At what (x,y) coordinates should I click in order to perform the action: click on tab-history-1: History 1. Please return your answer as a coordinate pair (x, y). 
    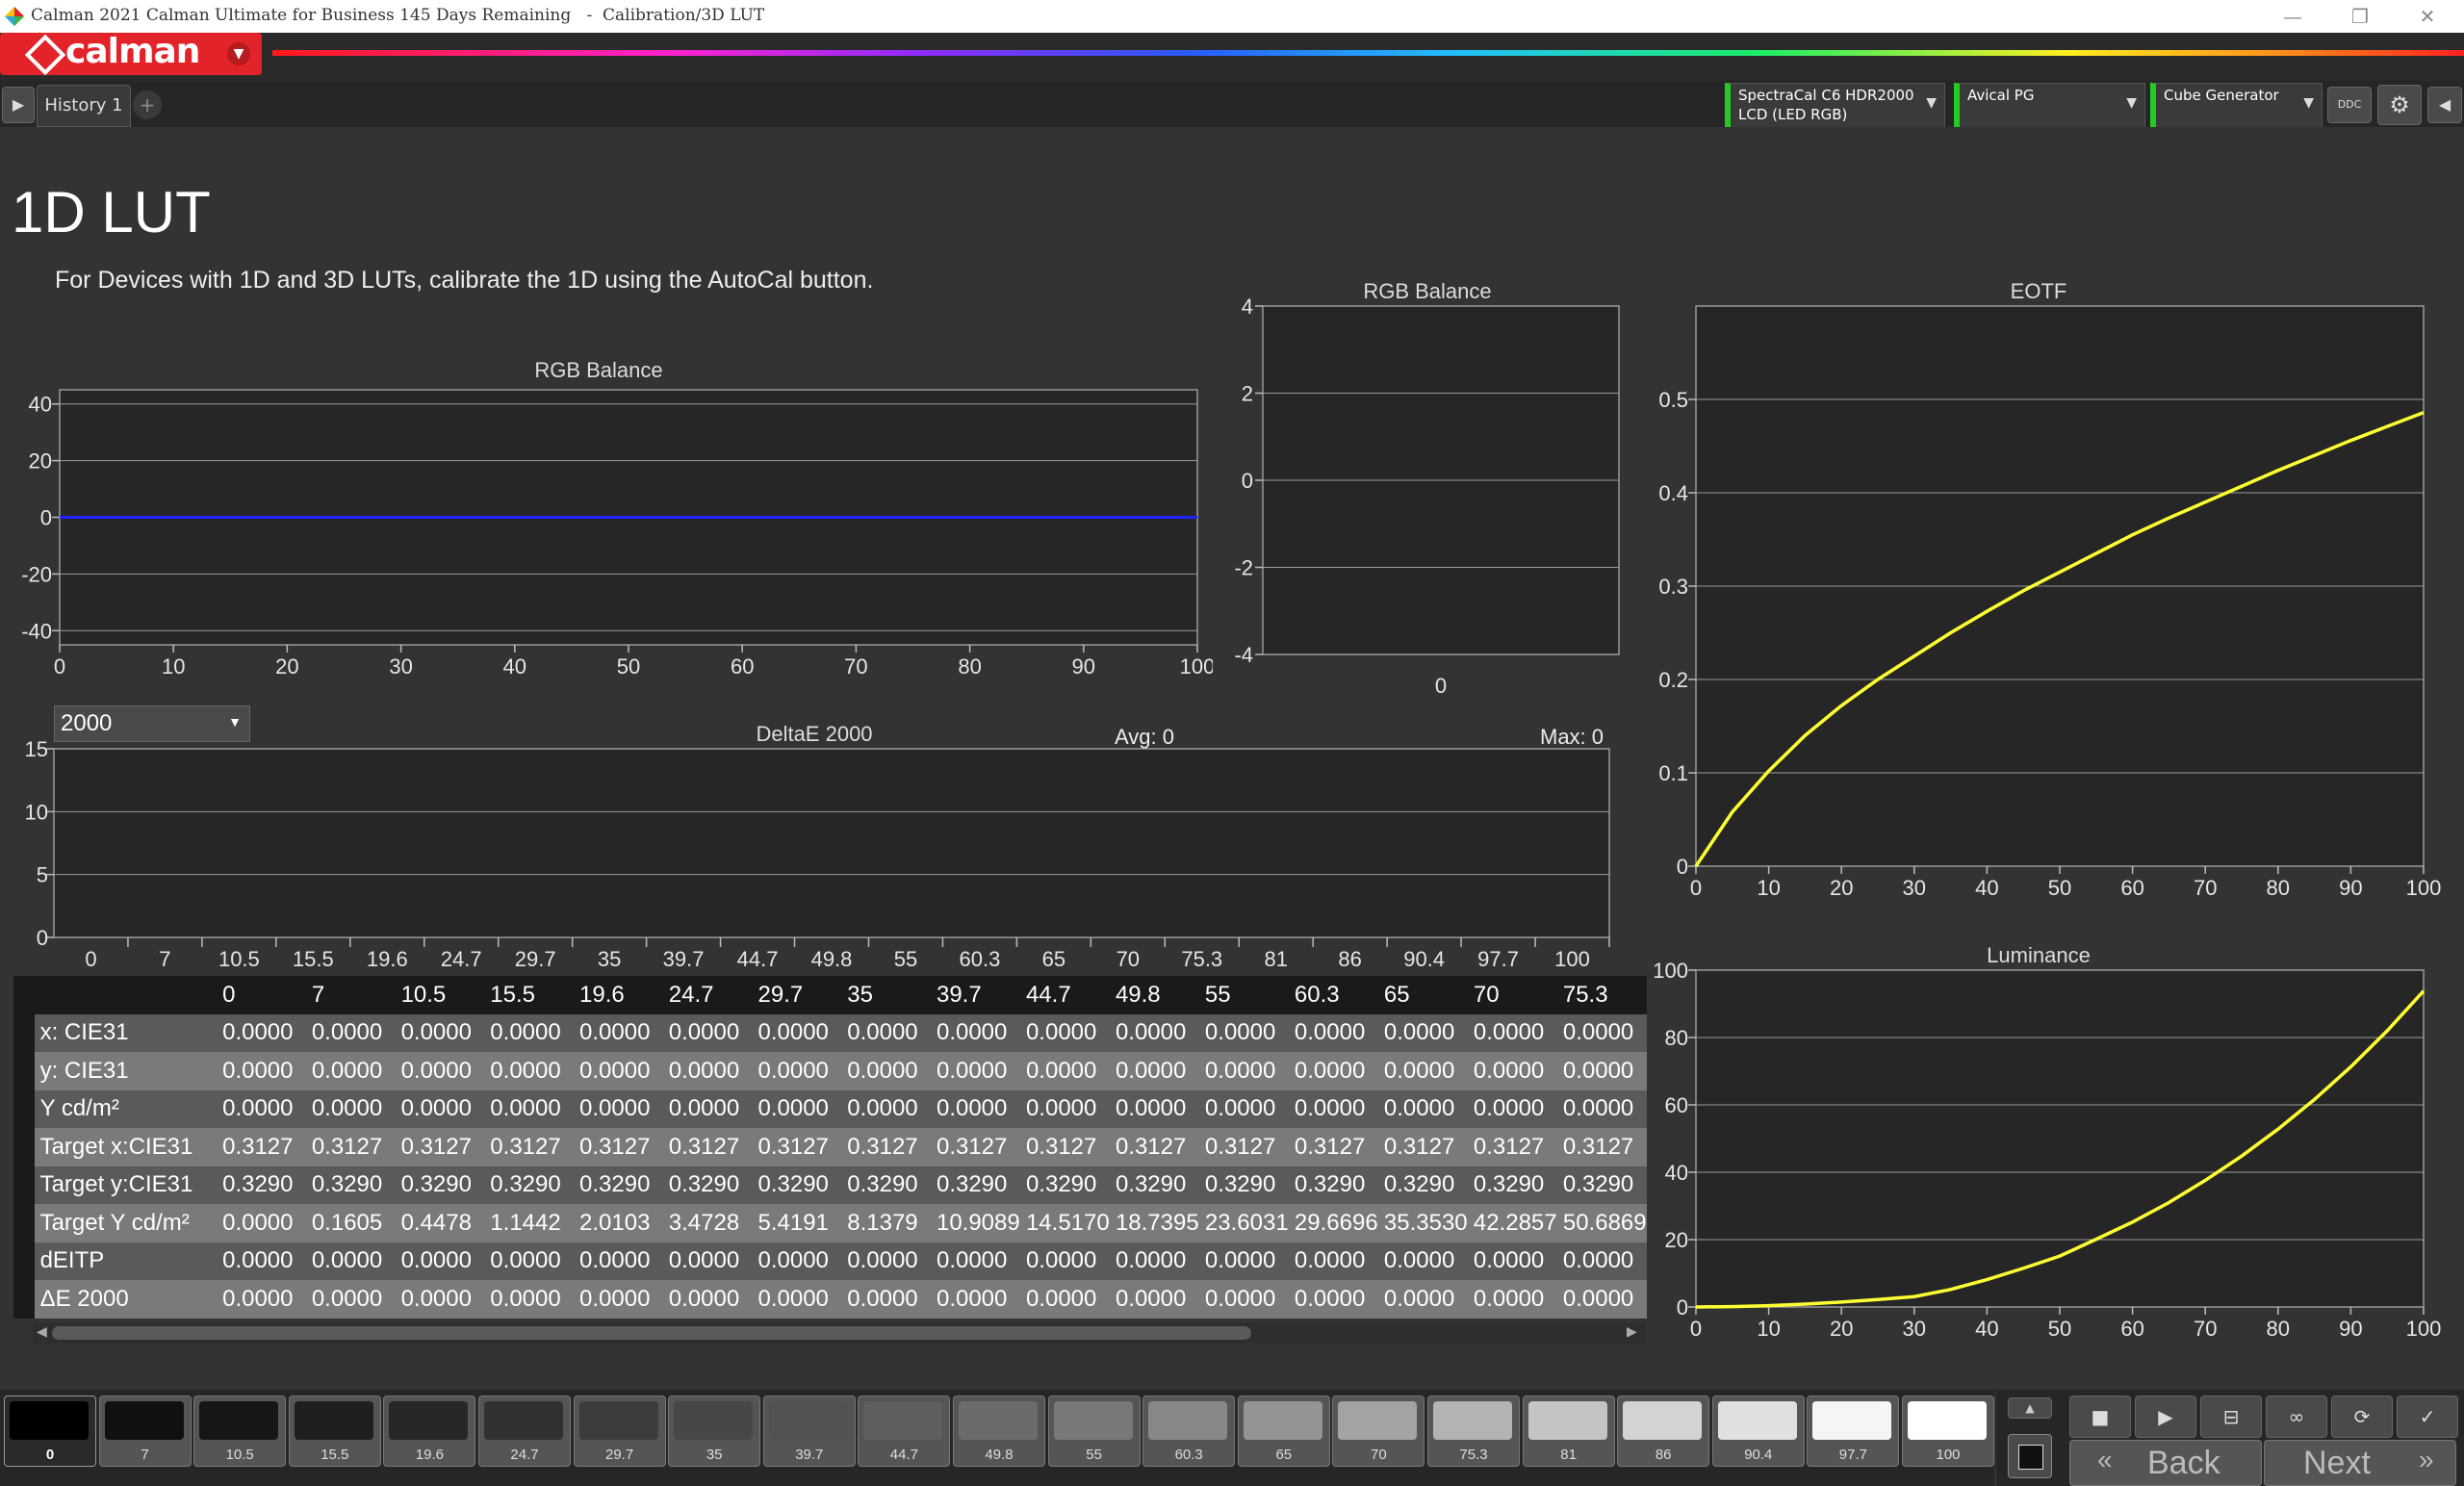
    Looking at the image, I should click on (84, 106).